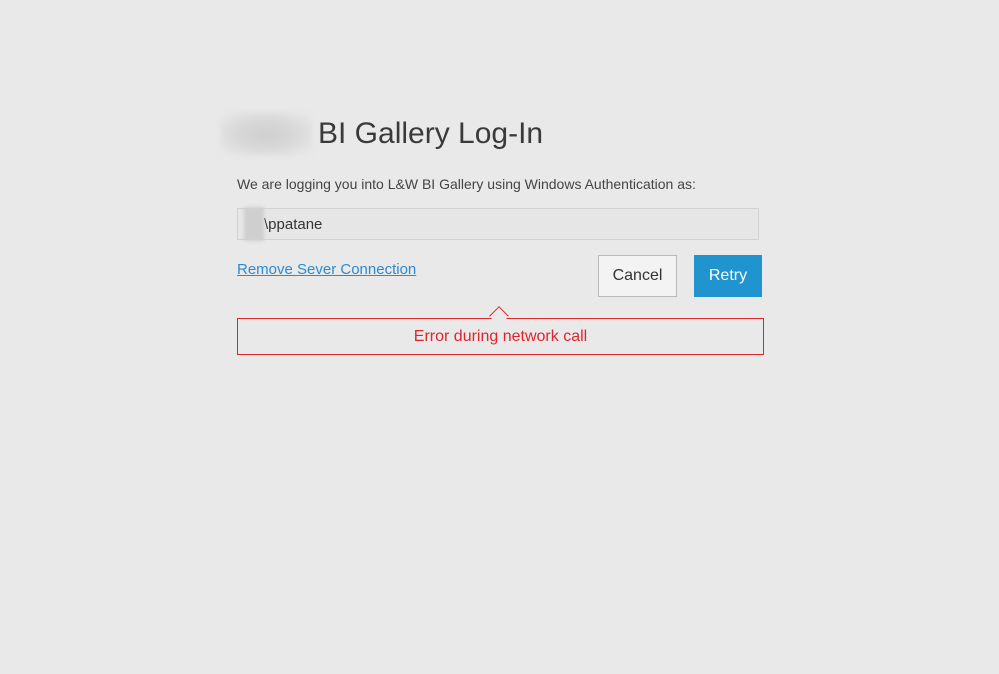 The height and width of the screenshot is (674, 999). What do you see at coordinates (637, 276) in the screenshot?
I see `cancel-button: Cancel` at bounding box center [637, 276].